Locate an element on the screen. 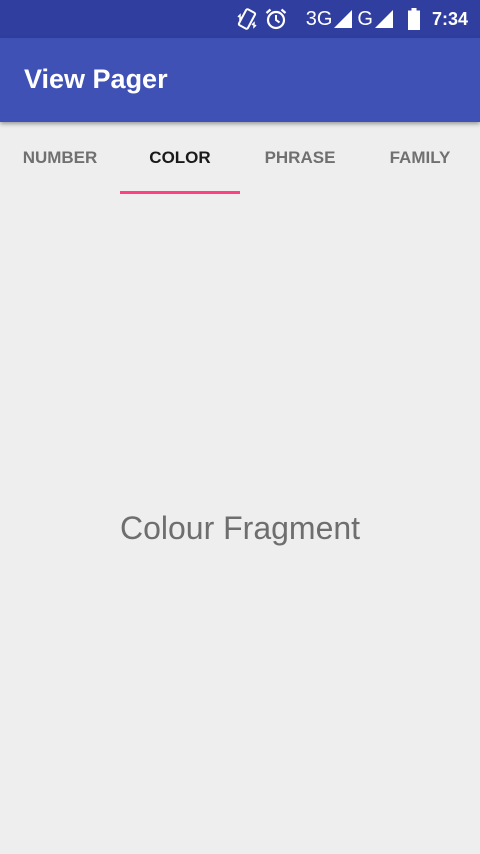 The width and height of the screenshot is (480, 854). tab-family: FAMILY is located at coordinates (420, 158).